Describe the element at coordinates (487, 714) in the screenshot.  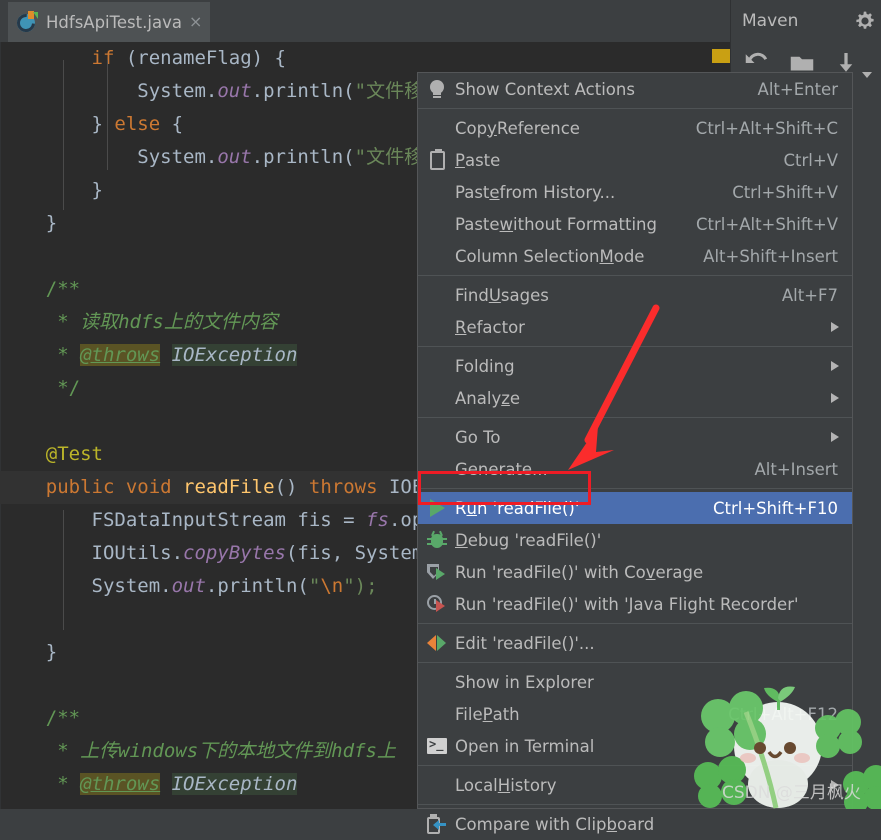
I see `menu-item-label: File Path` at that location.